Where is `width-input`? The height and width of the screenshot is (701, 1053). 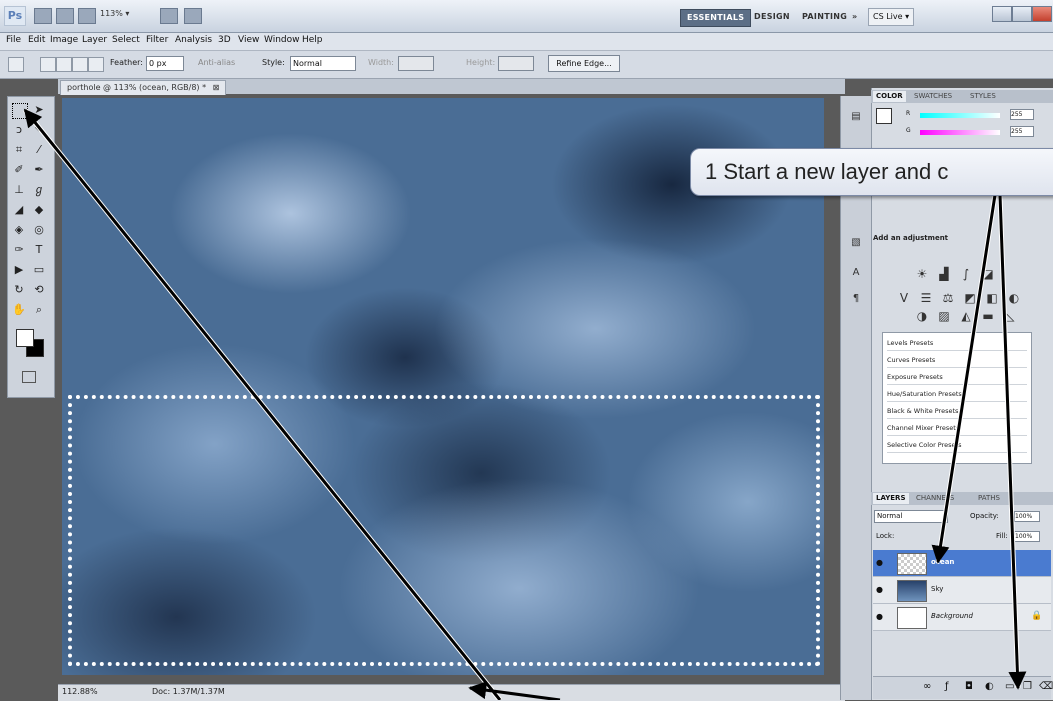 width-input is located at coordinates (416, 63).